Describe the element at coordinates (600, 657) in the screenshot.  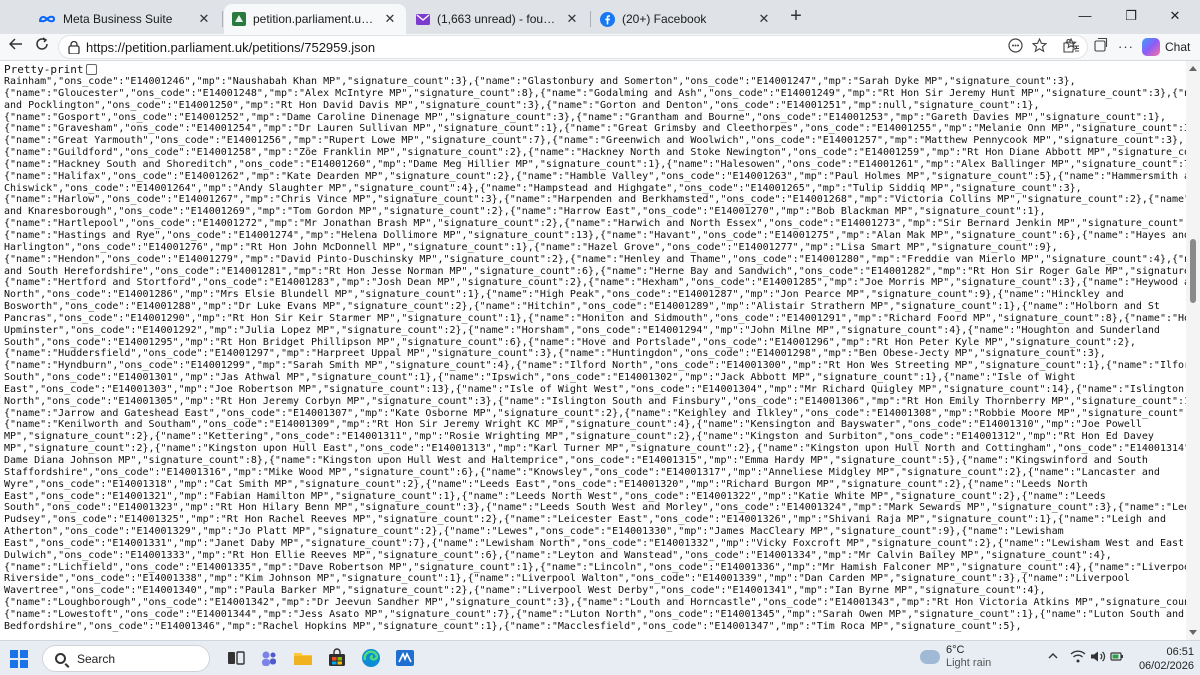
I see `taskbar: Search 6°C Light rain 06:51 06/02/2026` at that location.